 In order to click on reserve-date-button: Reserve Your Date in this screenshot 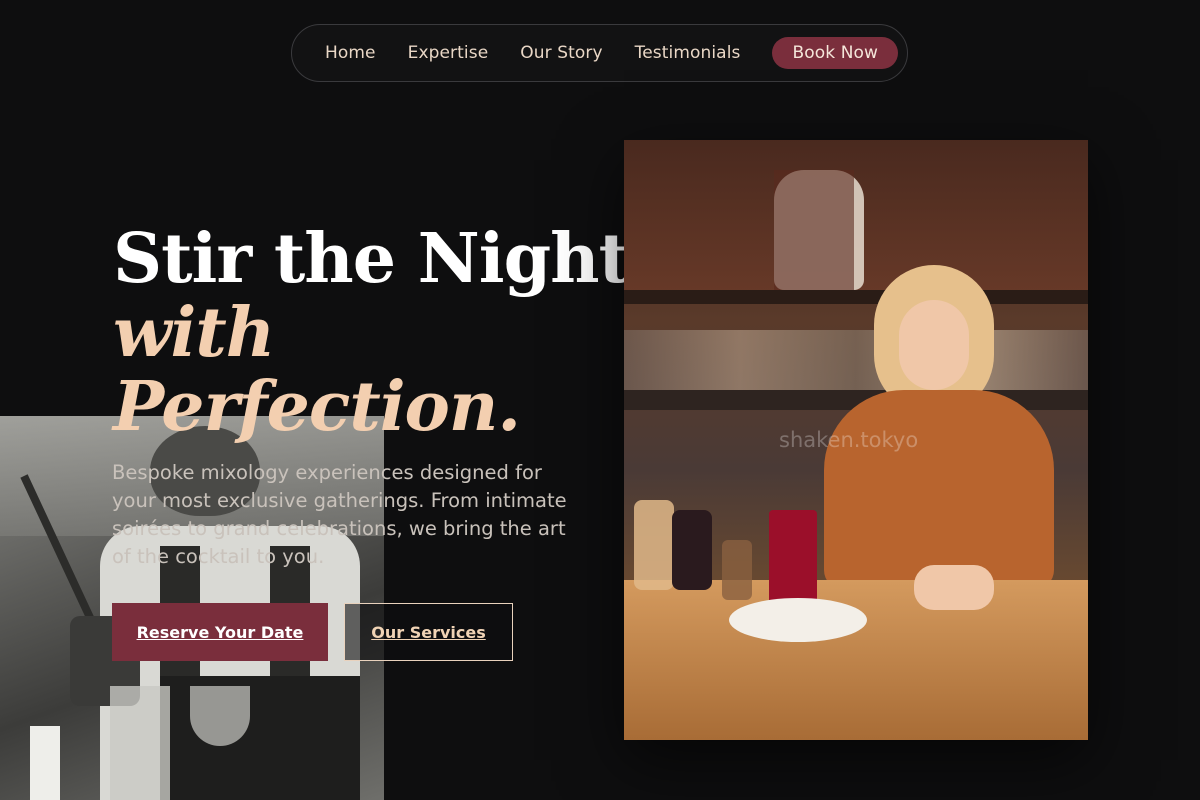, I will do `click(220, 632)`.